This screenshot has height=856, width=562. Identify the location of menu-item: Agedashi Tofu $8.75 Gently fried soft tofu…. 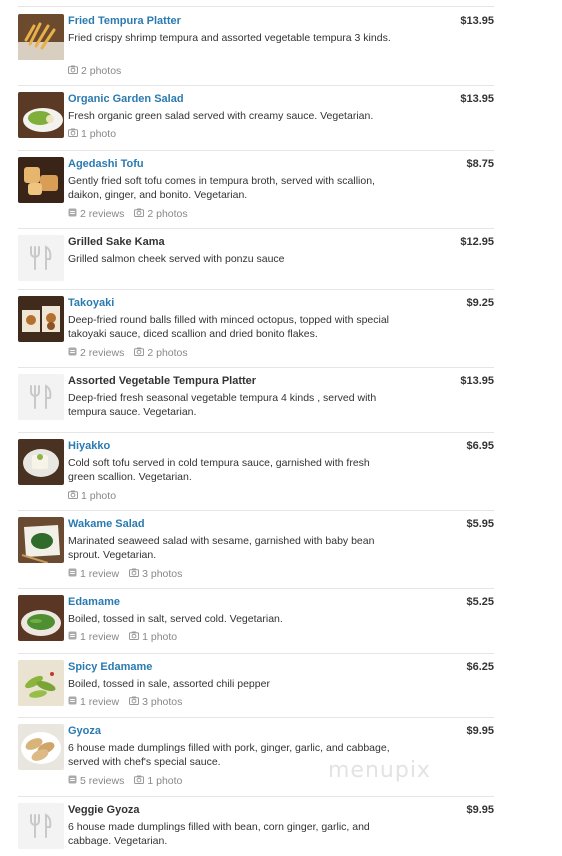
(256, 193).